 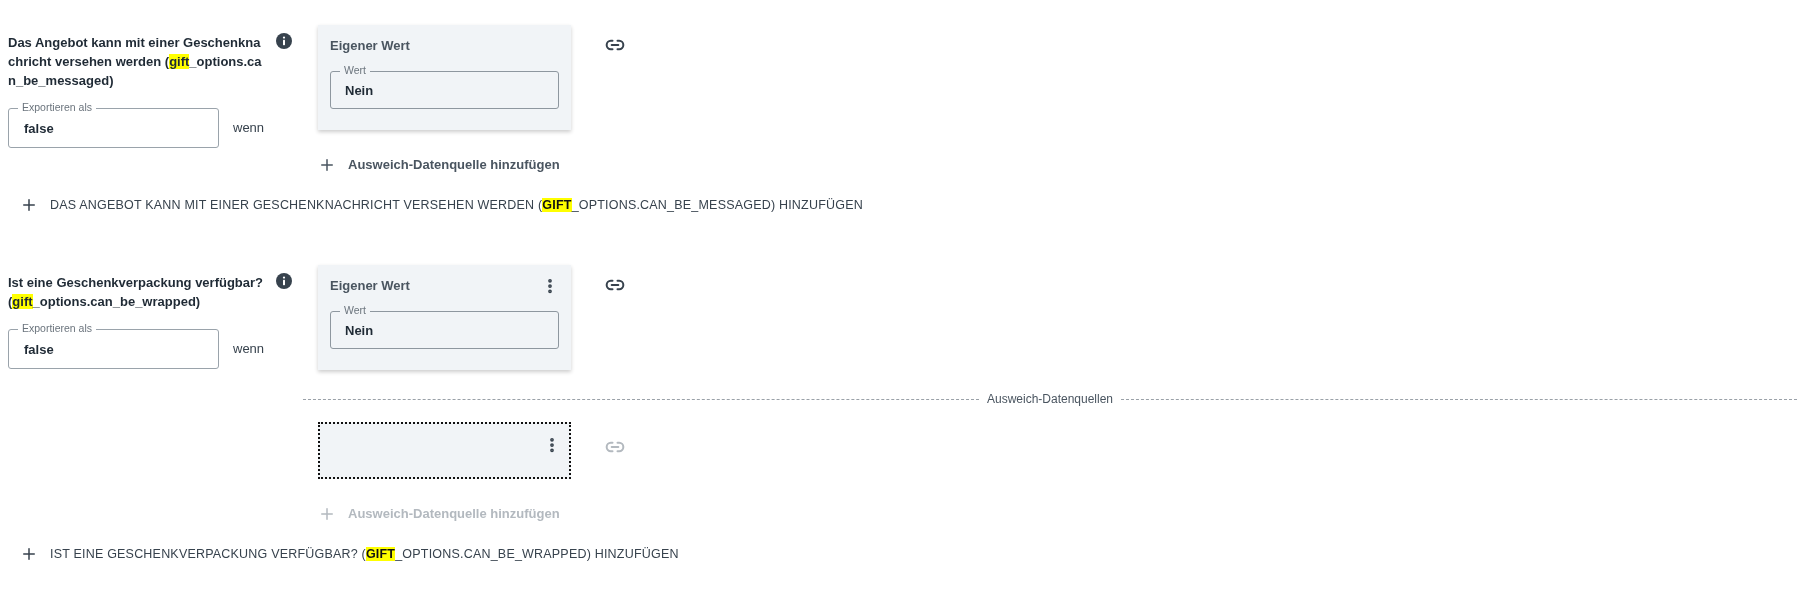 I want to click on add-fallback-button: Ausweich-Datenquelle hinzufügen, so click(x=439, y=165).